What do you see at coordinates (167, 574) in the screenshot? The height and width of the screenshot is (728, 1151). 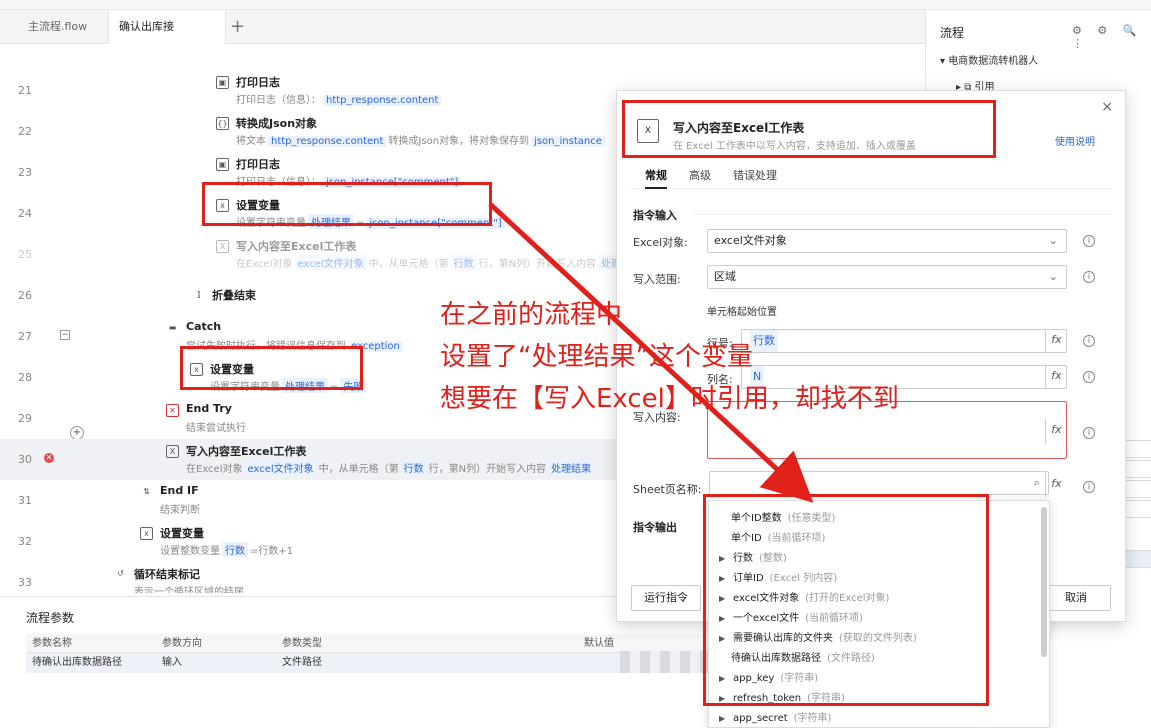 I see `node-title: 循环结束标记` at bounding box center [167, 574].